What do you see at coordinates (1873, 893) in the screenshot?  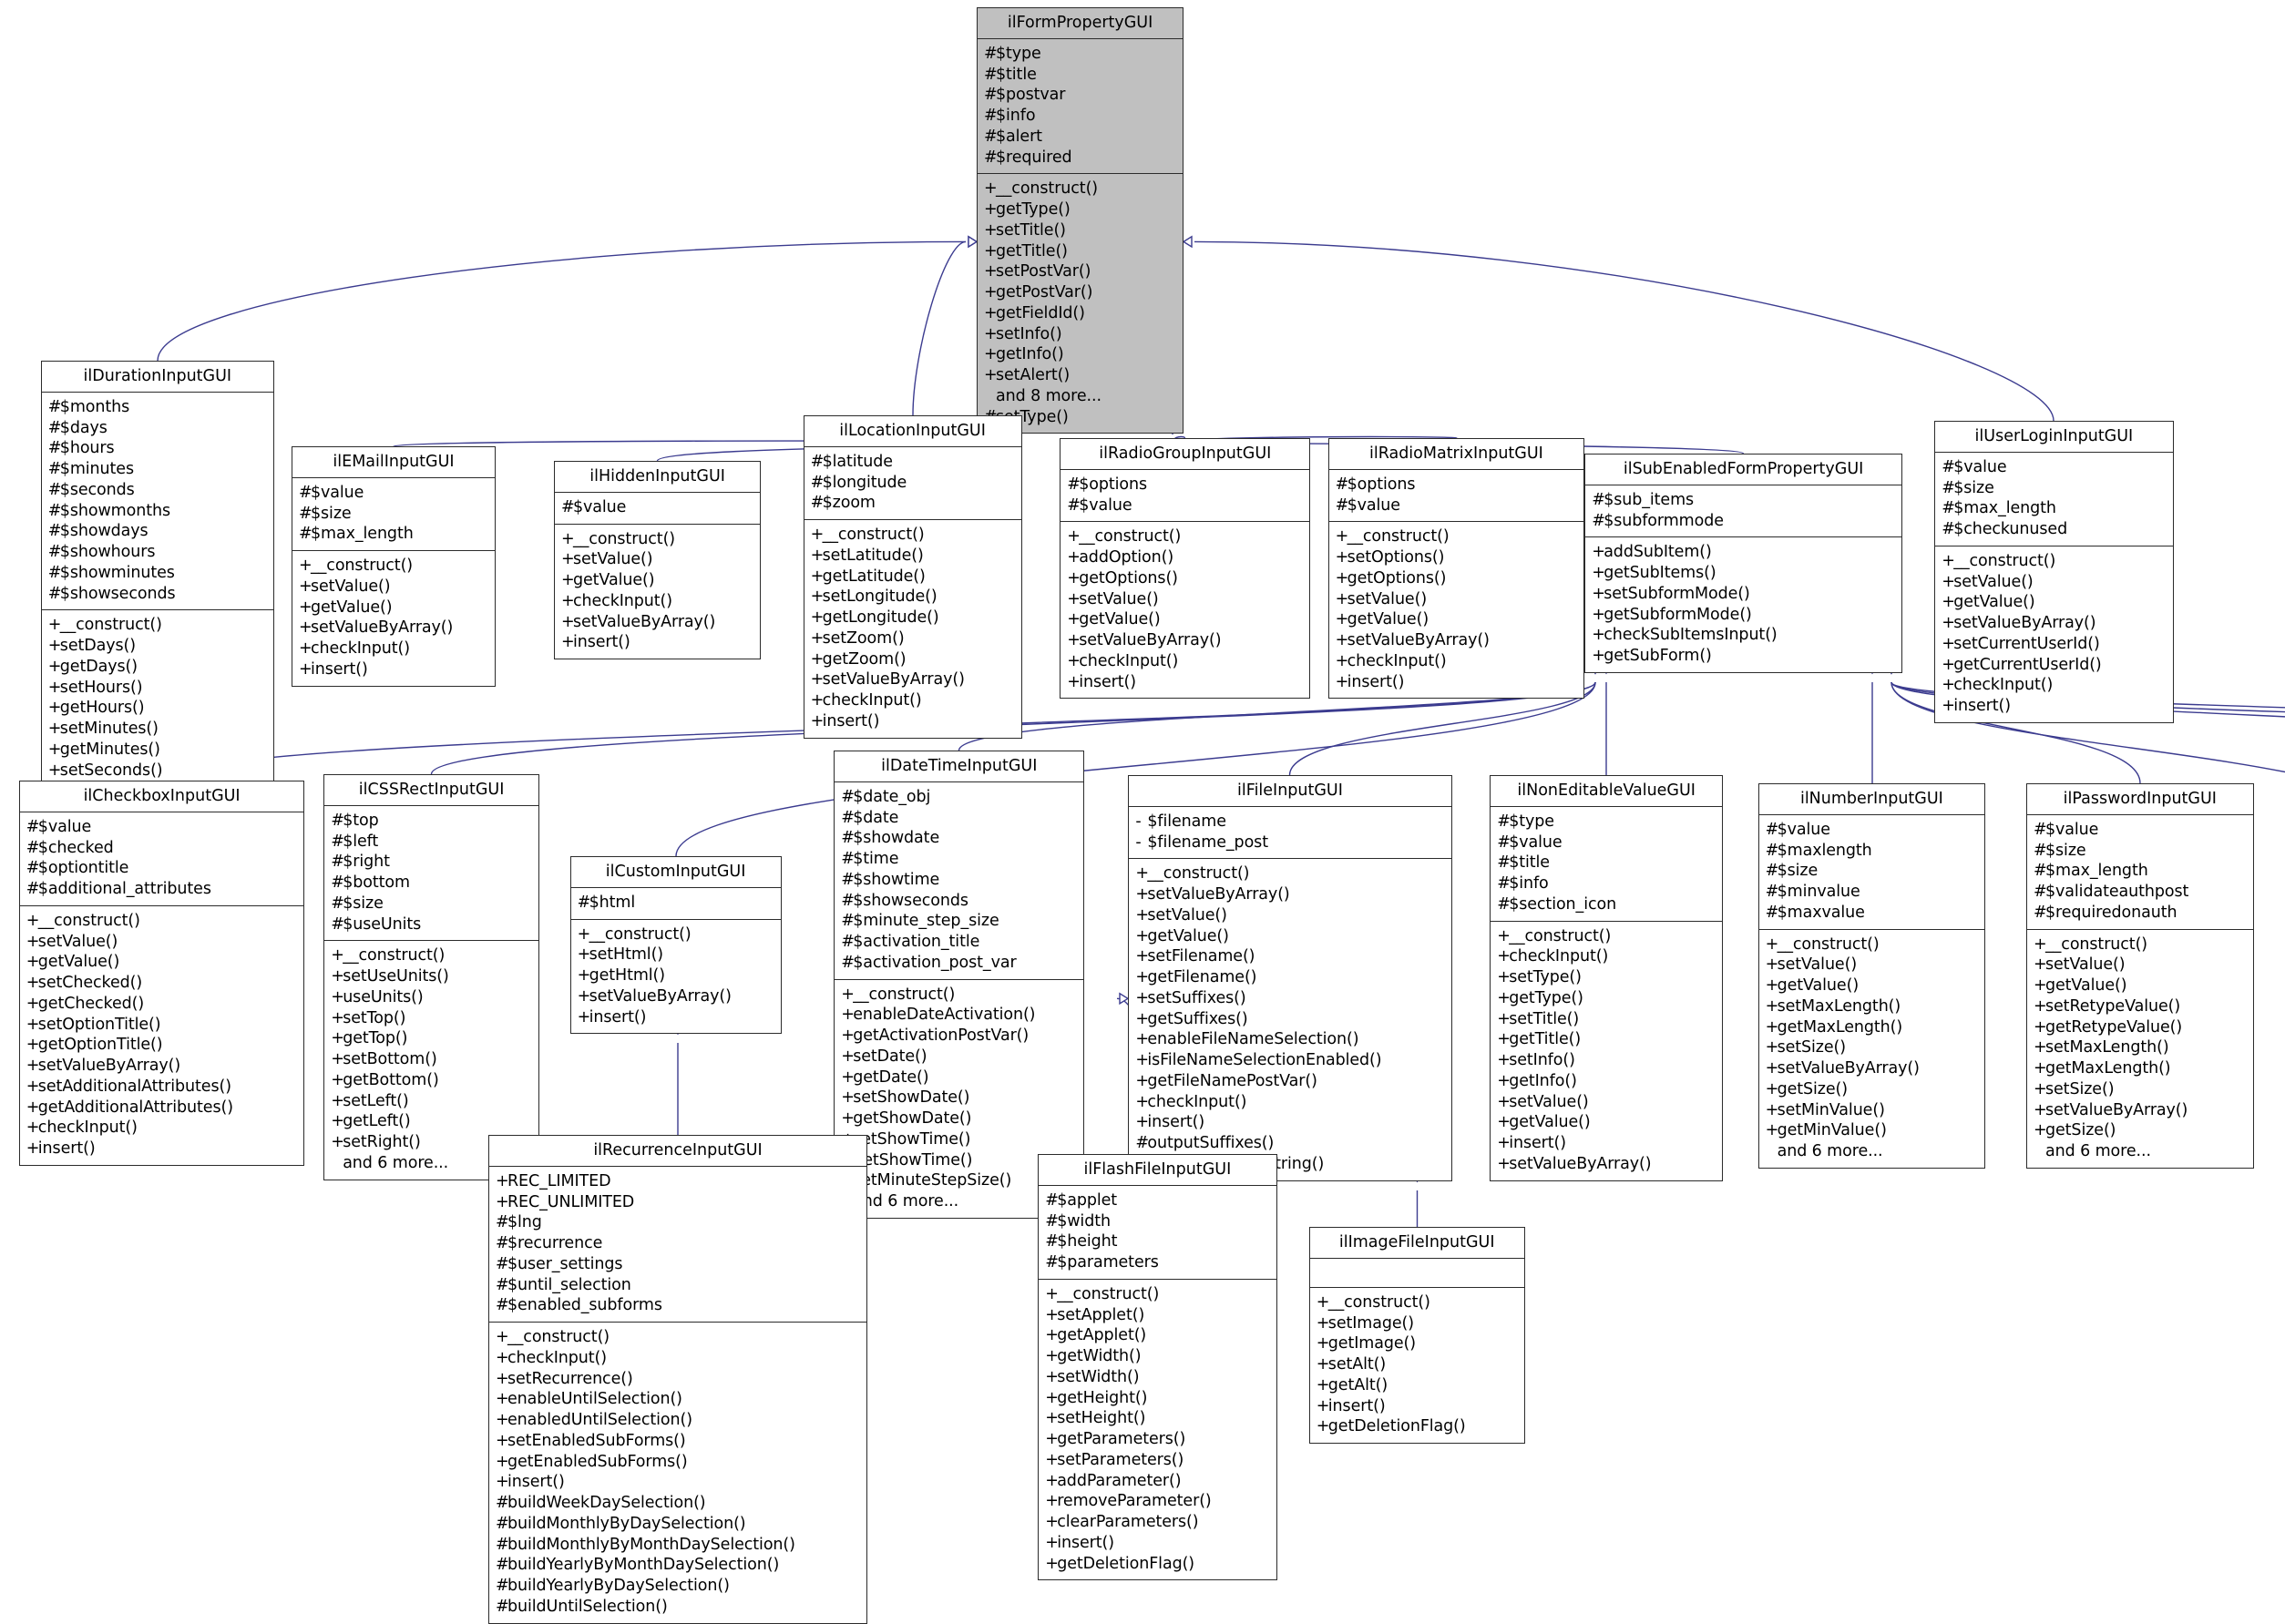 I see `attribute-row: #$minvalue` at bounding box center [1873, 893].